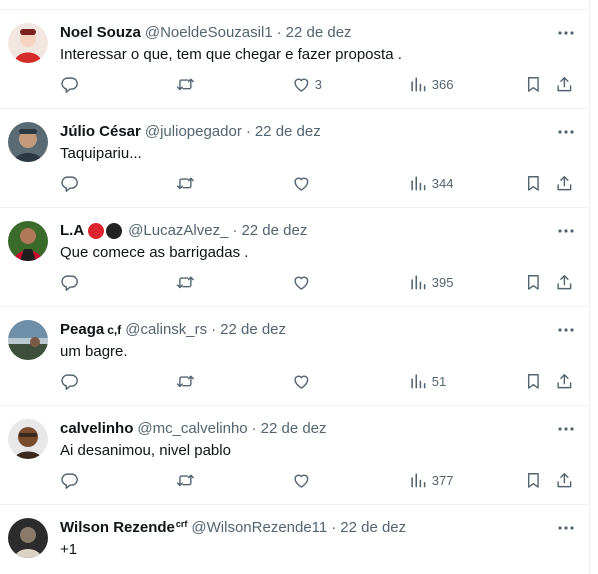 This screenshot has height=574, width=598. I want to click on tweet-header: L.A @LucazAlvez_ · 22 de dez, so click(183, 231).